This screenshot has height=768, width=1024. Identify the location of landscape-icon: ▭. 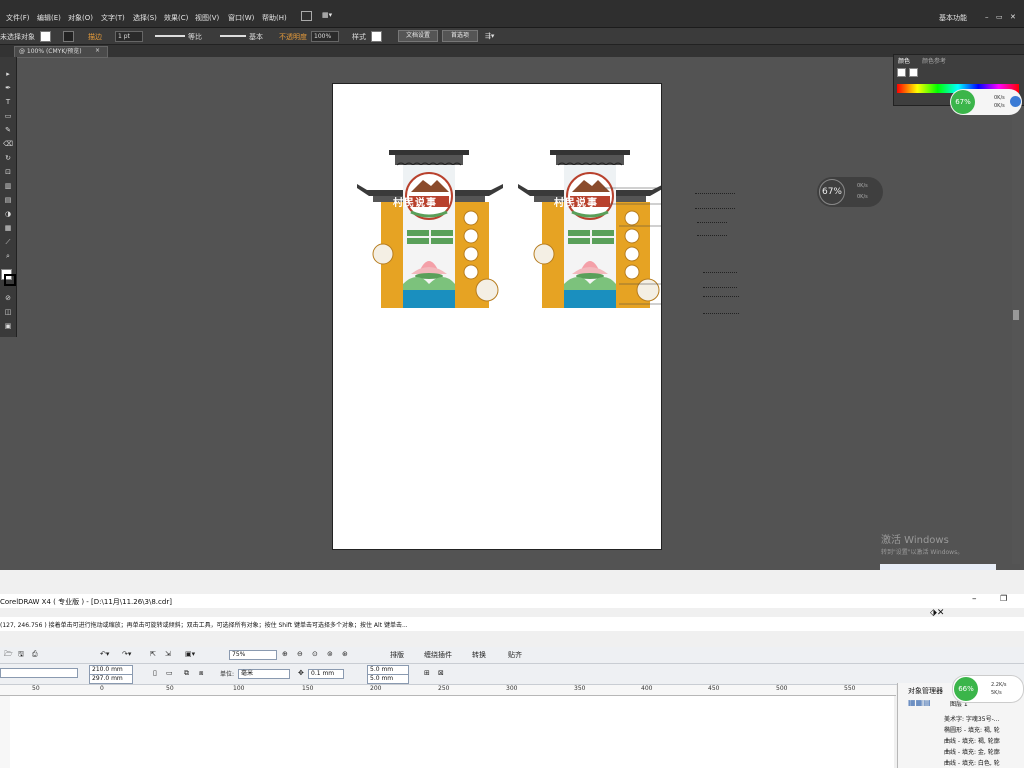
(169, 673).